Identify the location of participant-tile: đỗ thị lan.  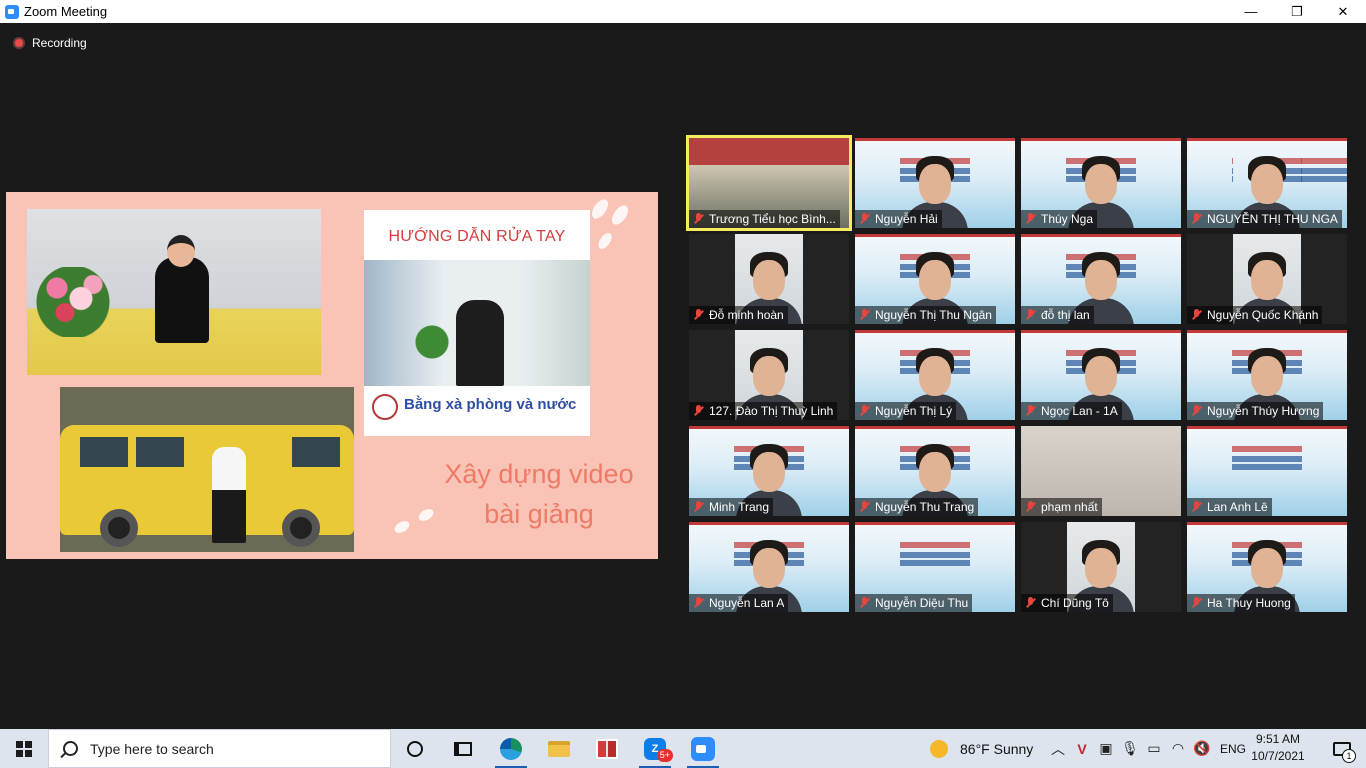
(1101, 279).